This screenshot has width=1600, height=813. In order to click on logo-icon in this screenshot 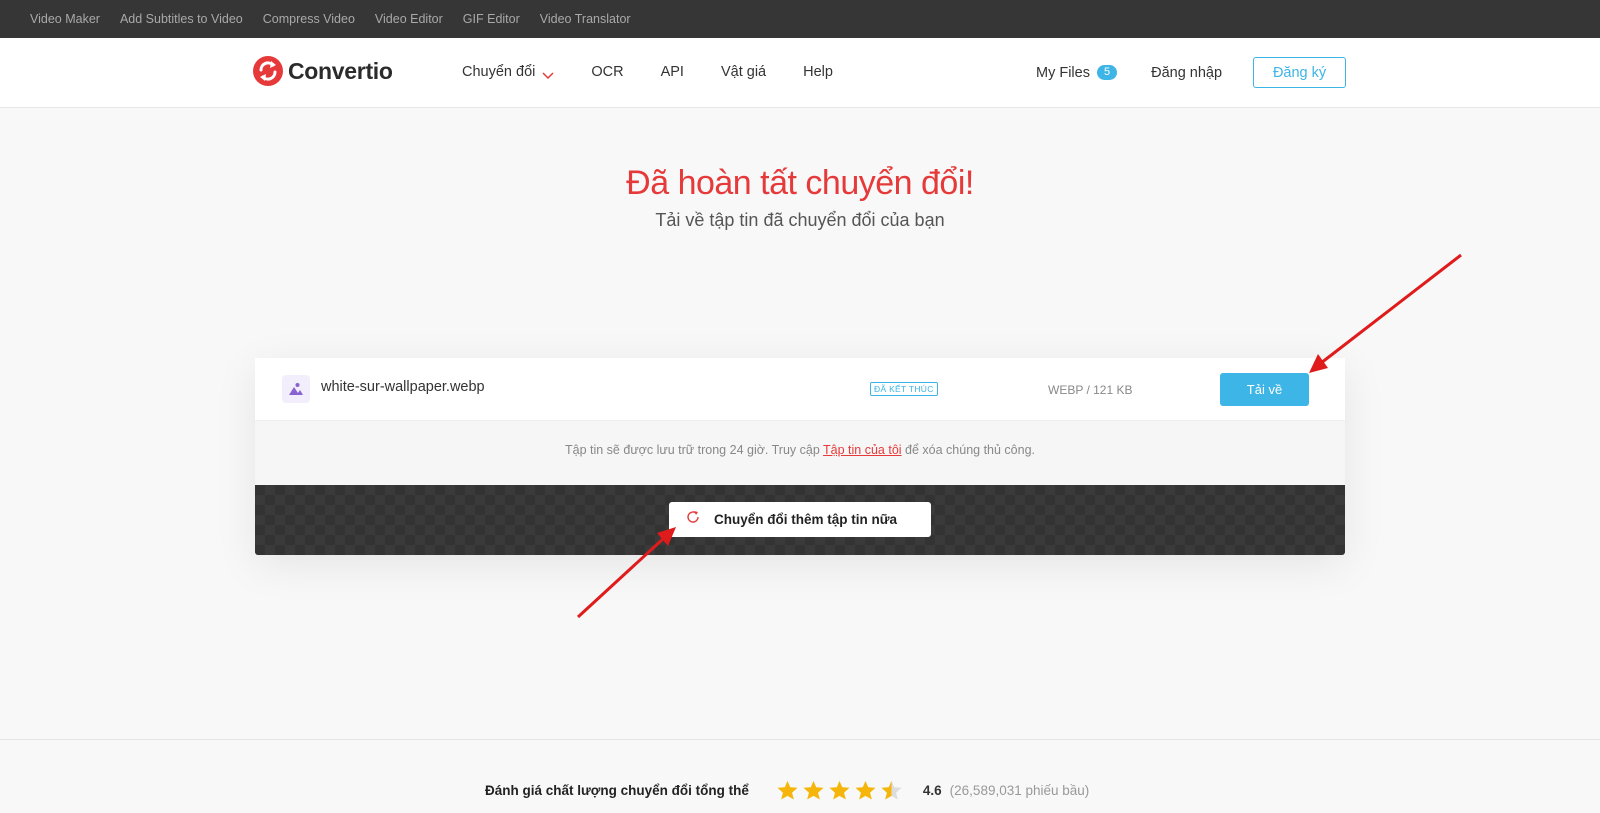, I will do `click(268, 71)`.